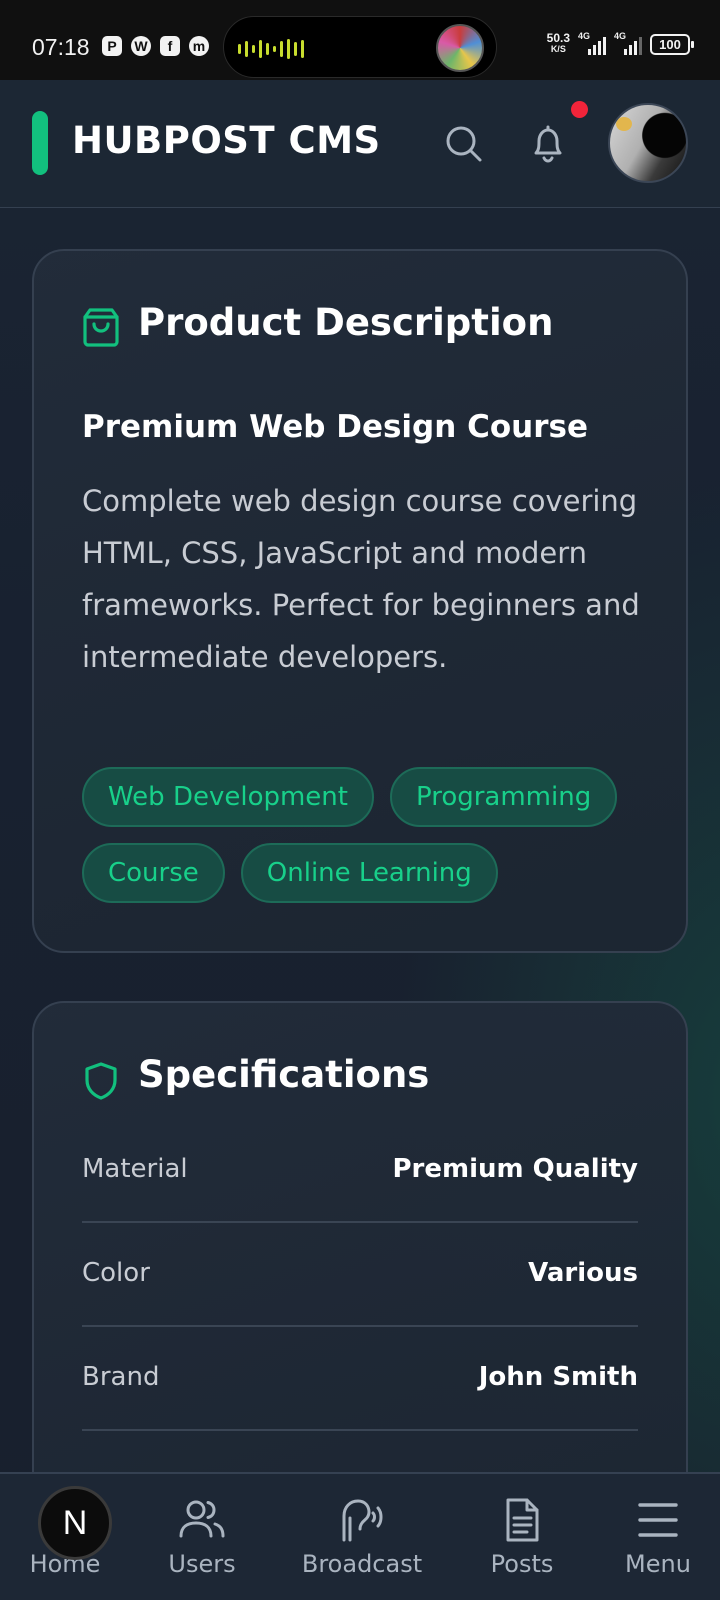  I want to click on notification-badge, so click(579, 109).